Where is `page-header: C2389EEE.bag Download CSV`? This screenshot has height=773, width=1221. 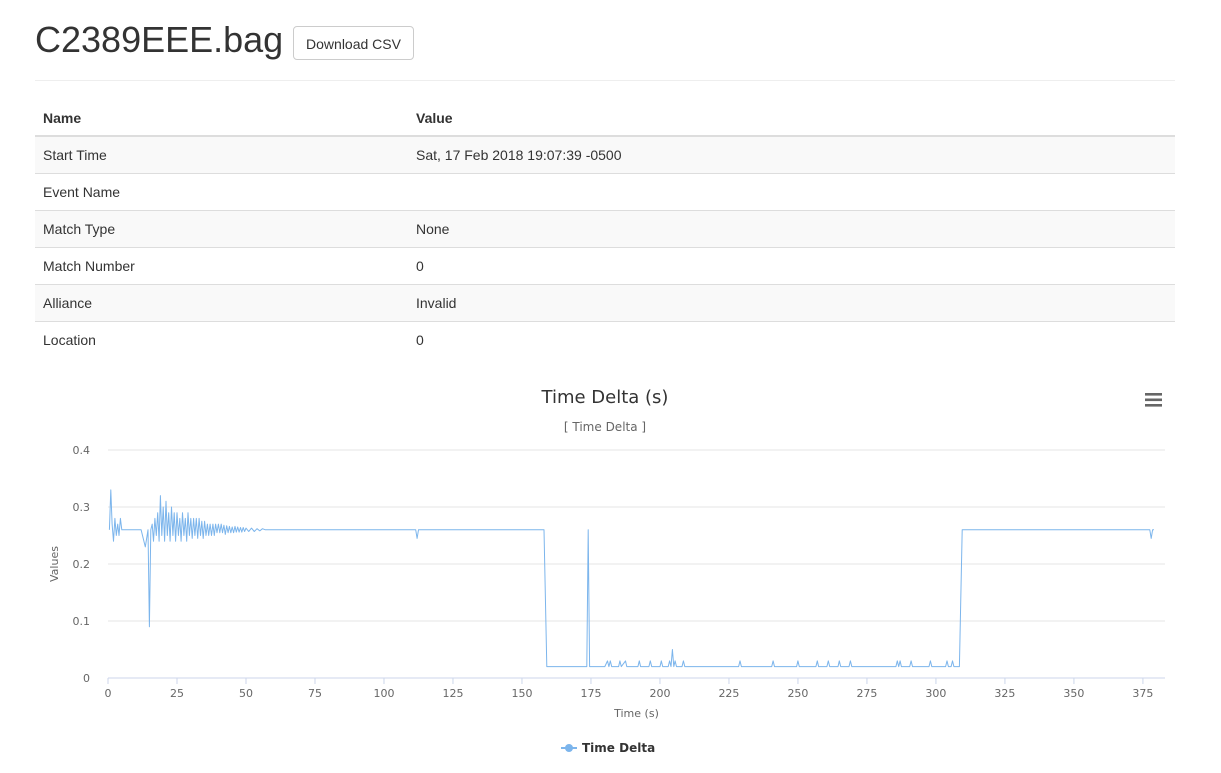 page-header: C2389EEE.bag Download CSV is located at coordinates (605, 48).